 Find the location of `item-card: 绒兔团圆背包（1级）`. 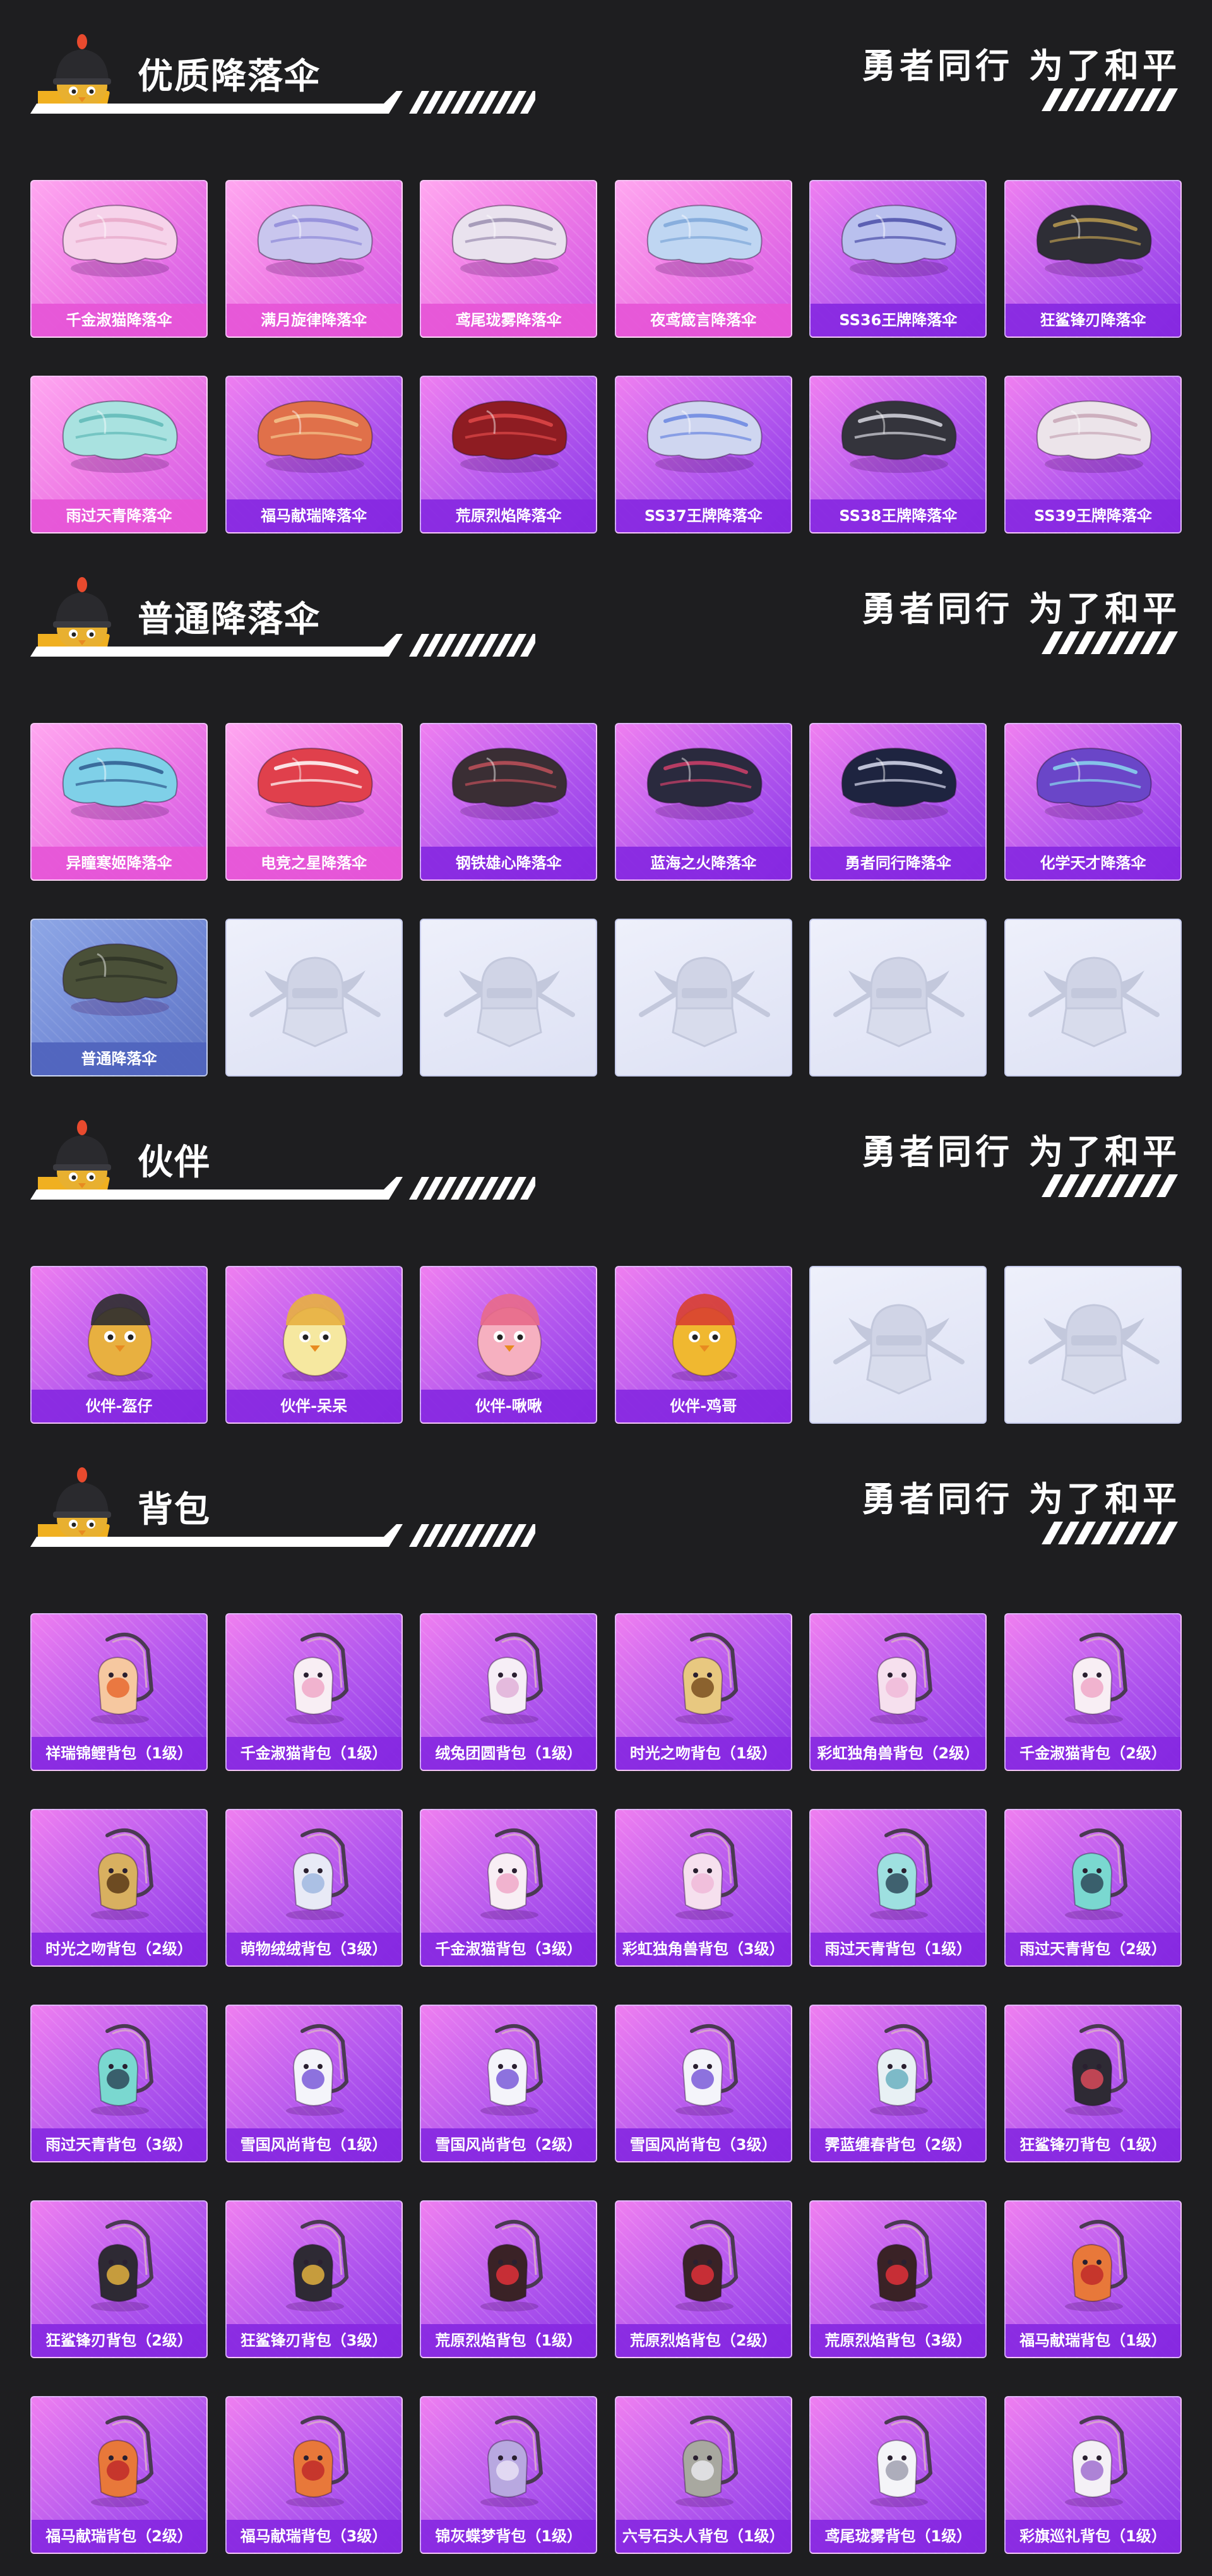

item-card: 绒兔团圆背包（1级） is located at coordinates (509, 1692).